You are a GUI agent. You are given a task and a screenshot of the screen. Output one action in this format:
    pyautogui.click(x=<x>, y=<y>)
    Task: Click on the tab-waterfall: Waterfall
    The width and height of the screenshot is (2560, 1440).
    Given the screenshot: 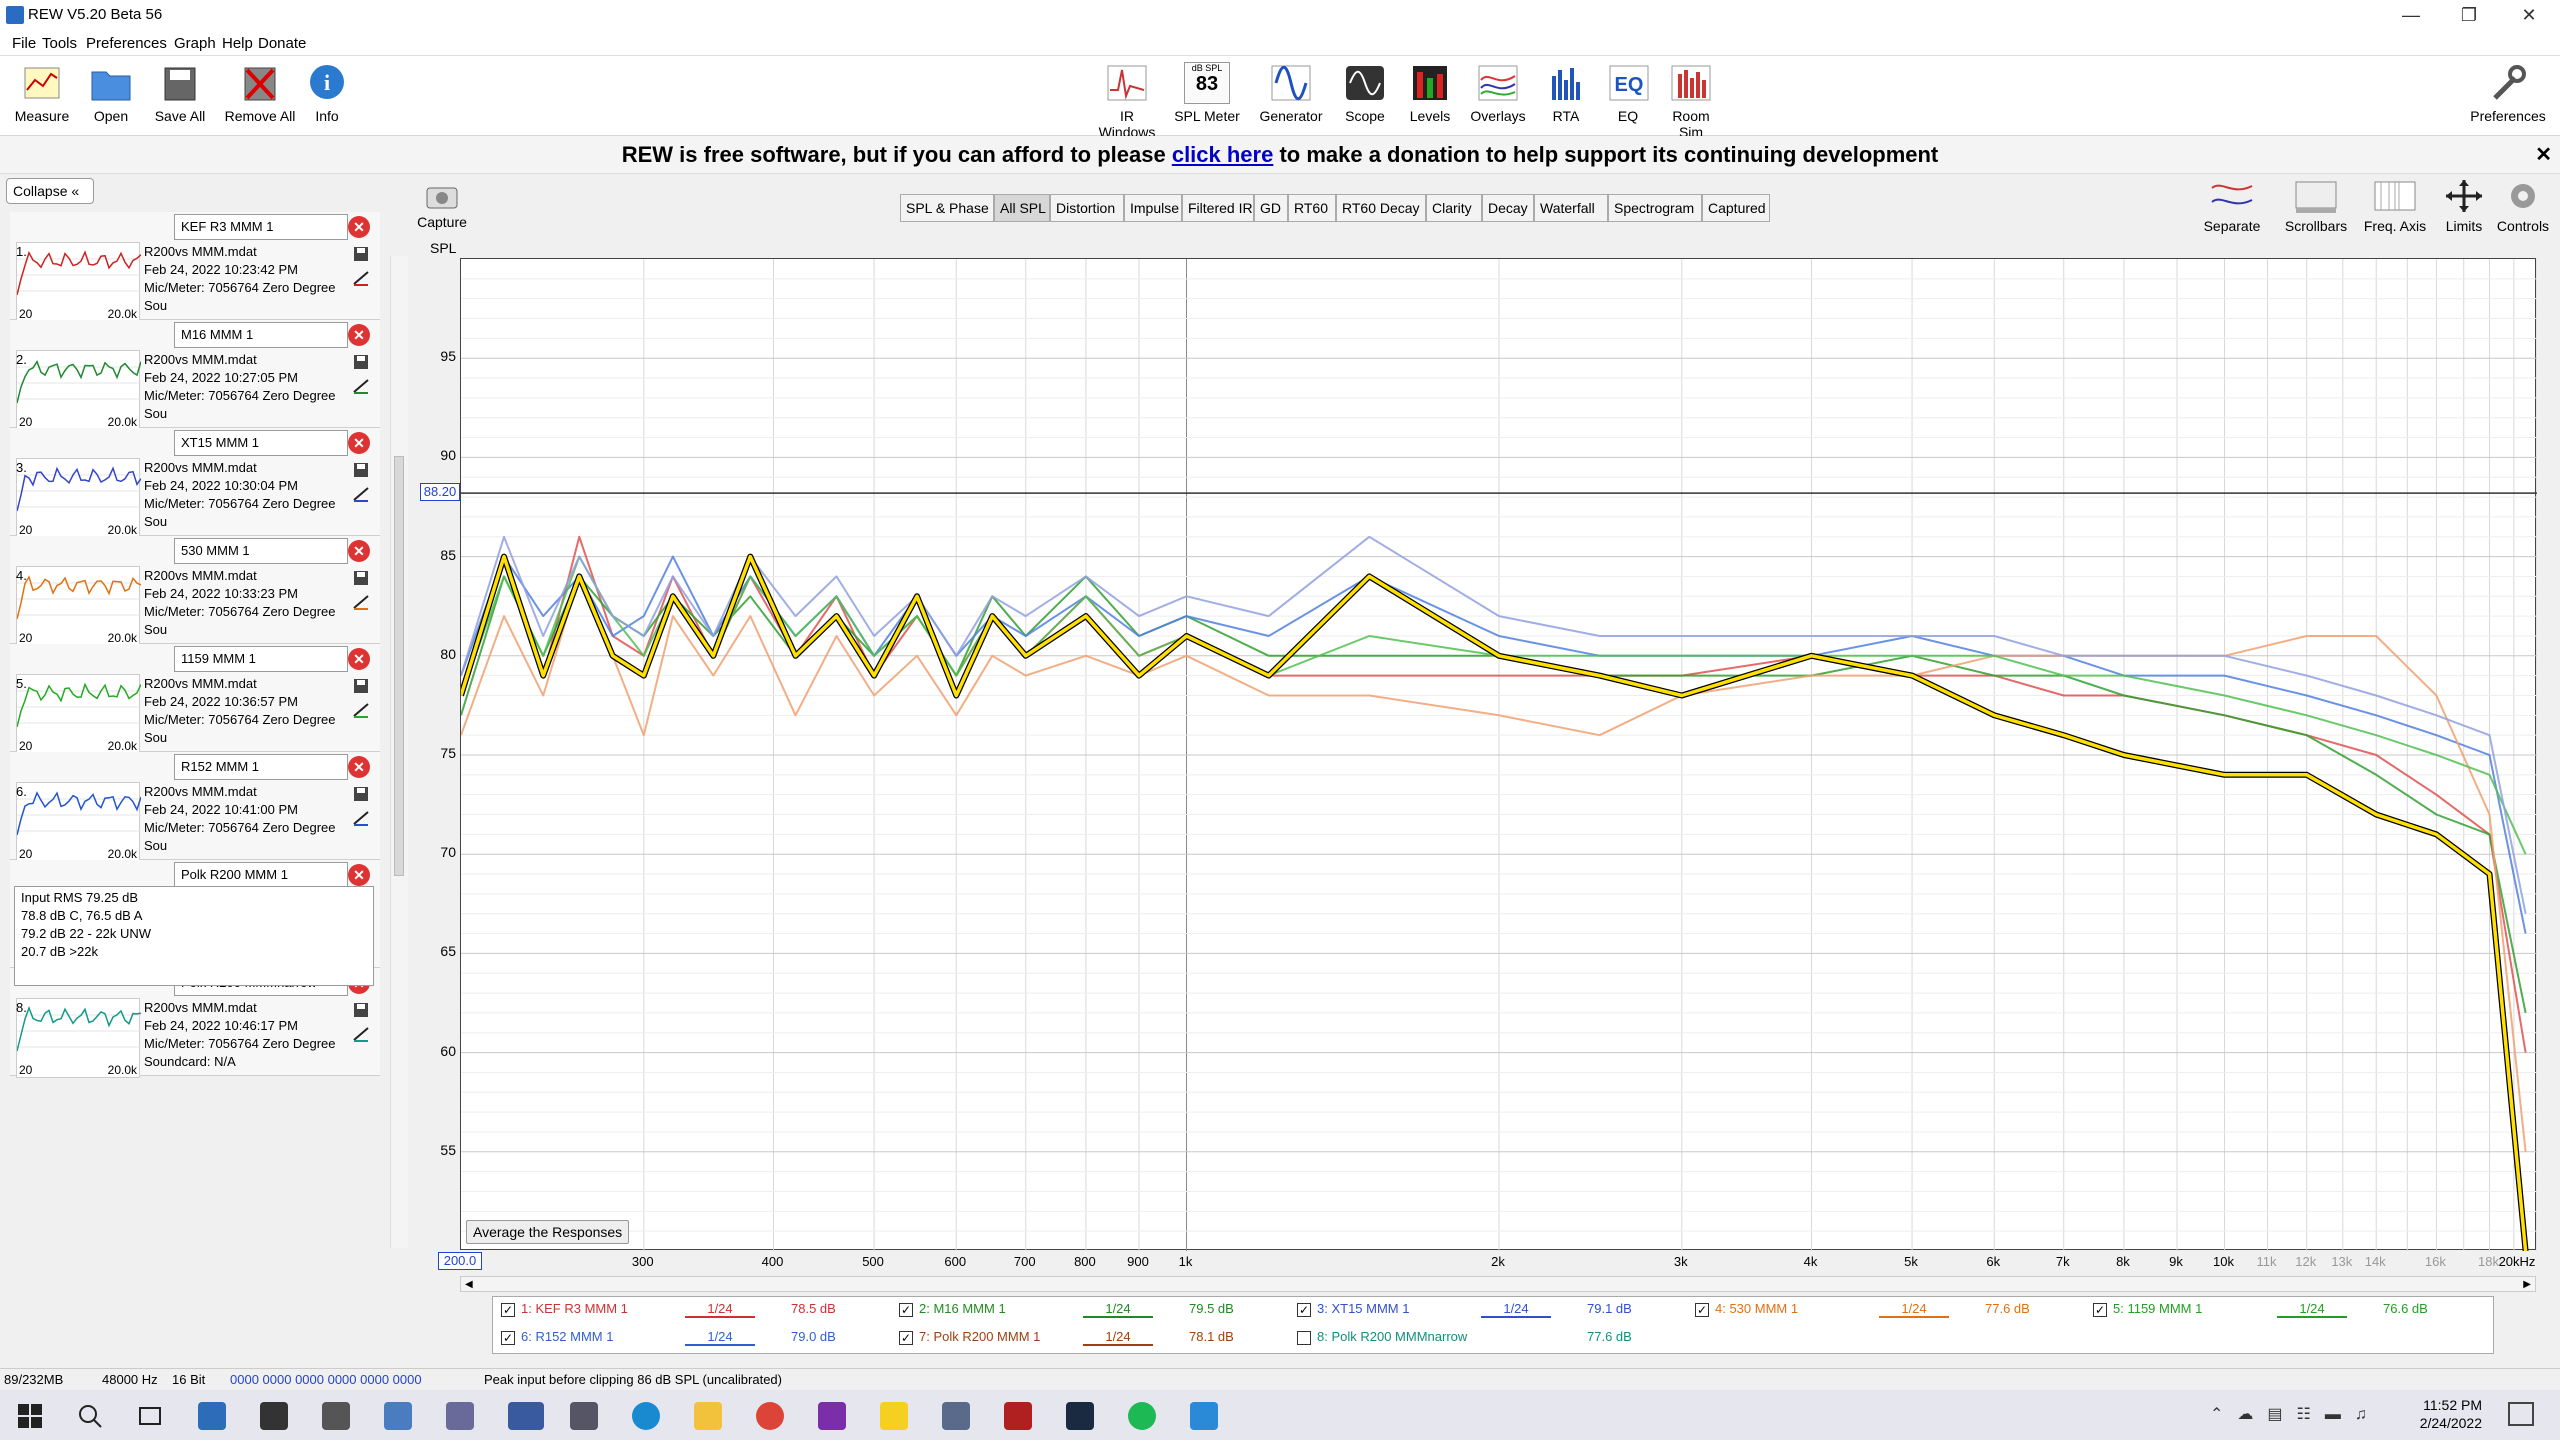 What is the action you would take?
    pyautogui.click(x=1571, y=208)
    